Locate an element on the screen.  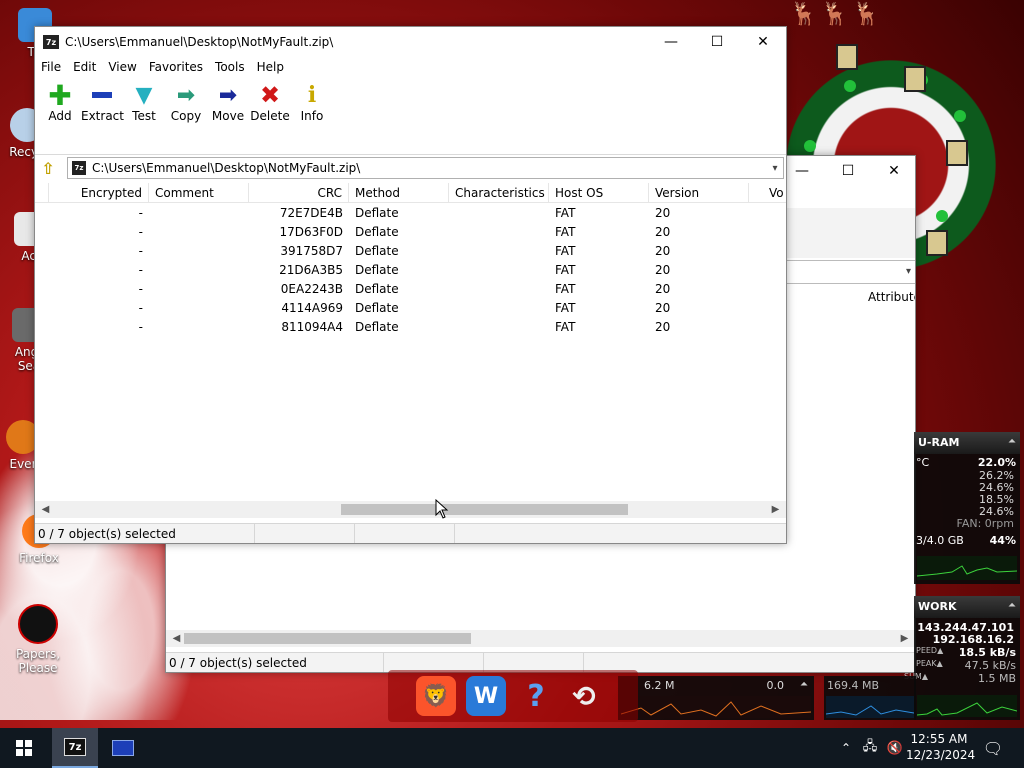
cell-crc: 4114A969 is located at coordinates (312, 308).